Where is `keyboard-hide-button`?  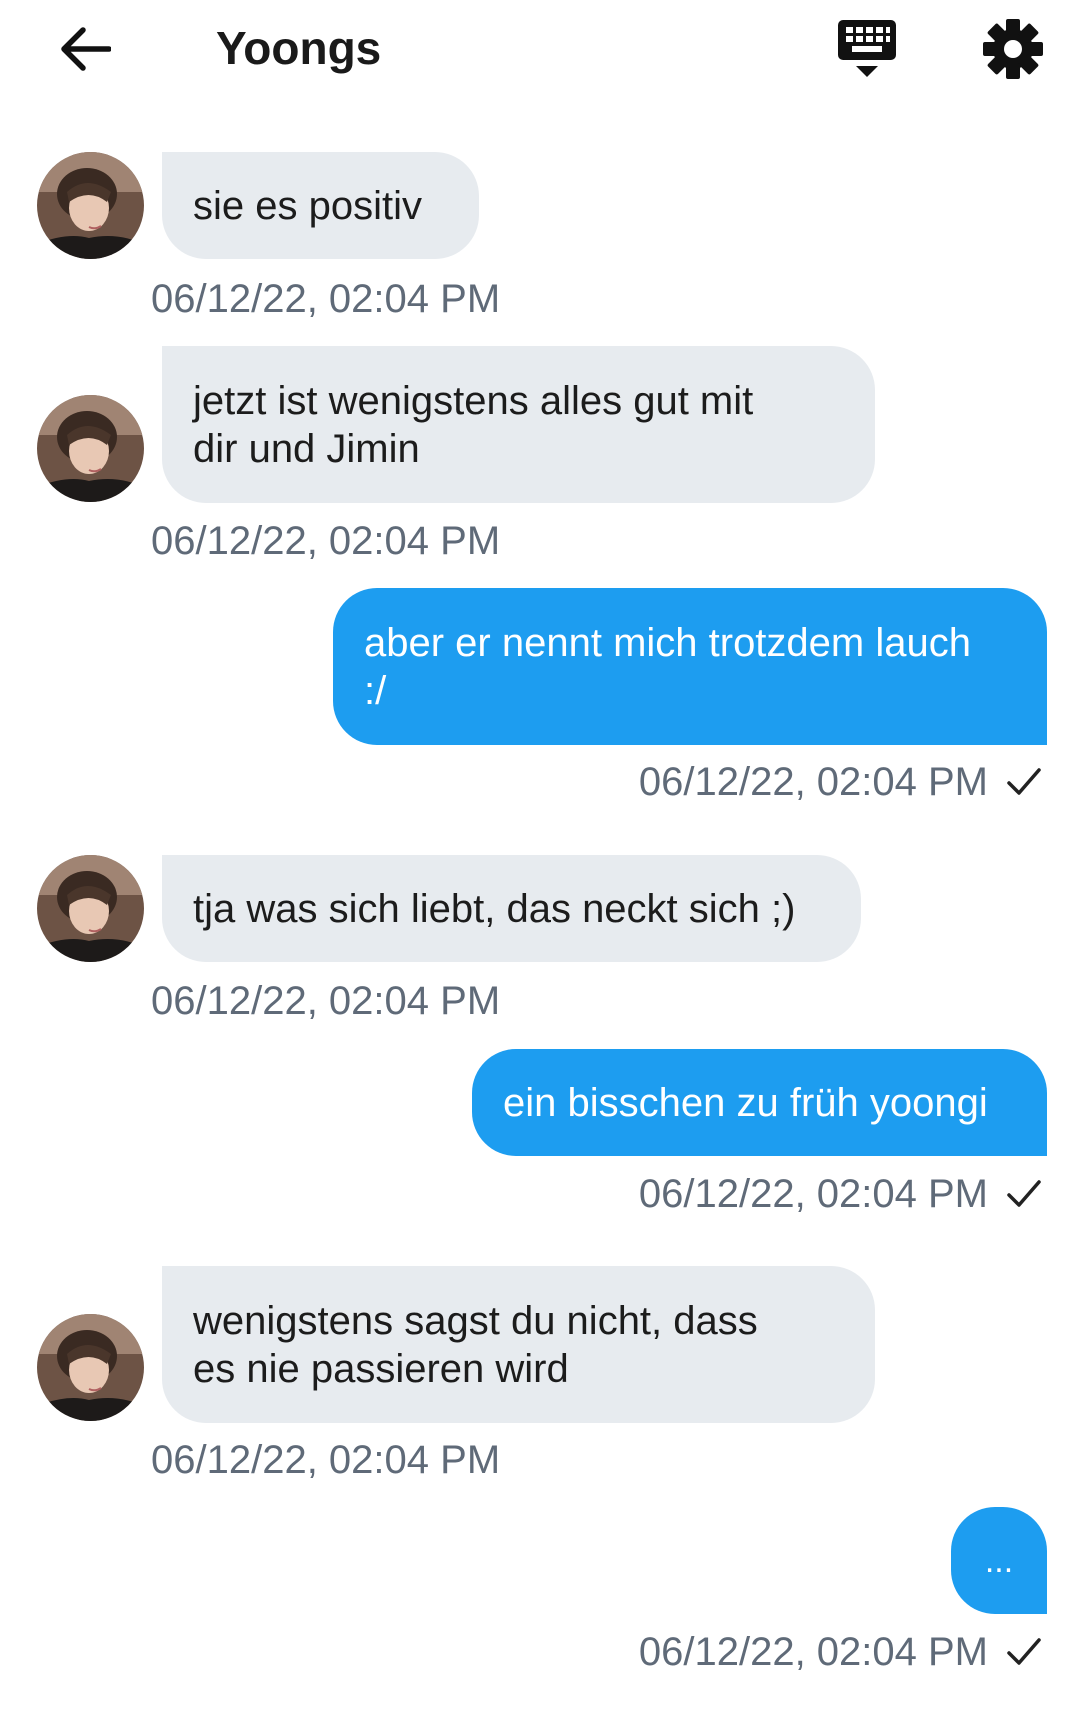 keyboard-hide-button is located at coordinates (866, 50).